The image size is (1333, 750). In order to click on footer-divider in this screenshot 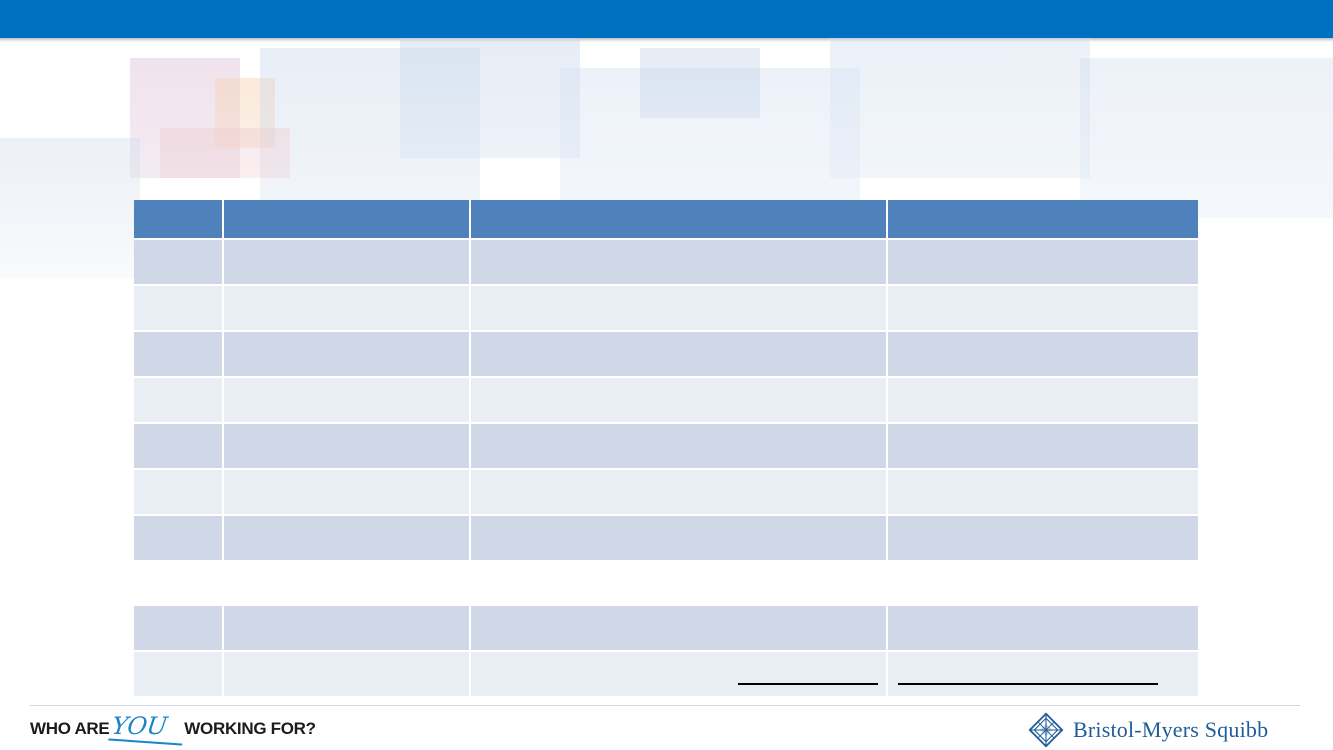, I will do `click(665, 705)`.